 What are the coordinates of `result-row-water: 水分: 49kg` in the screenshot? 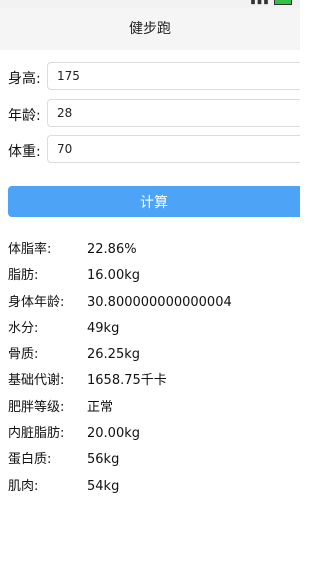 It's located at (150, 332).